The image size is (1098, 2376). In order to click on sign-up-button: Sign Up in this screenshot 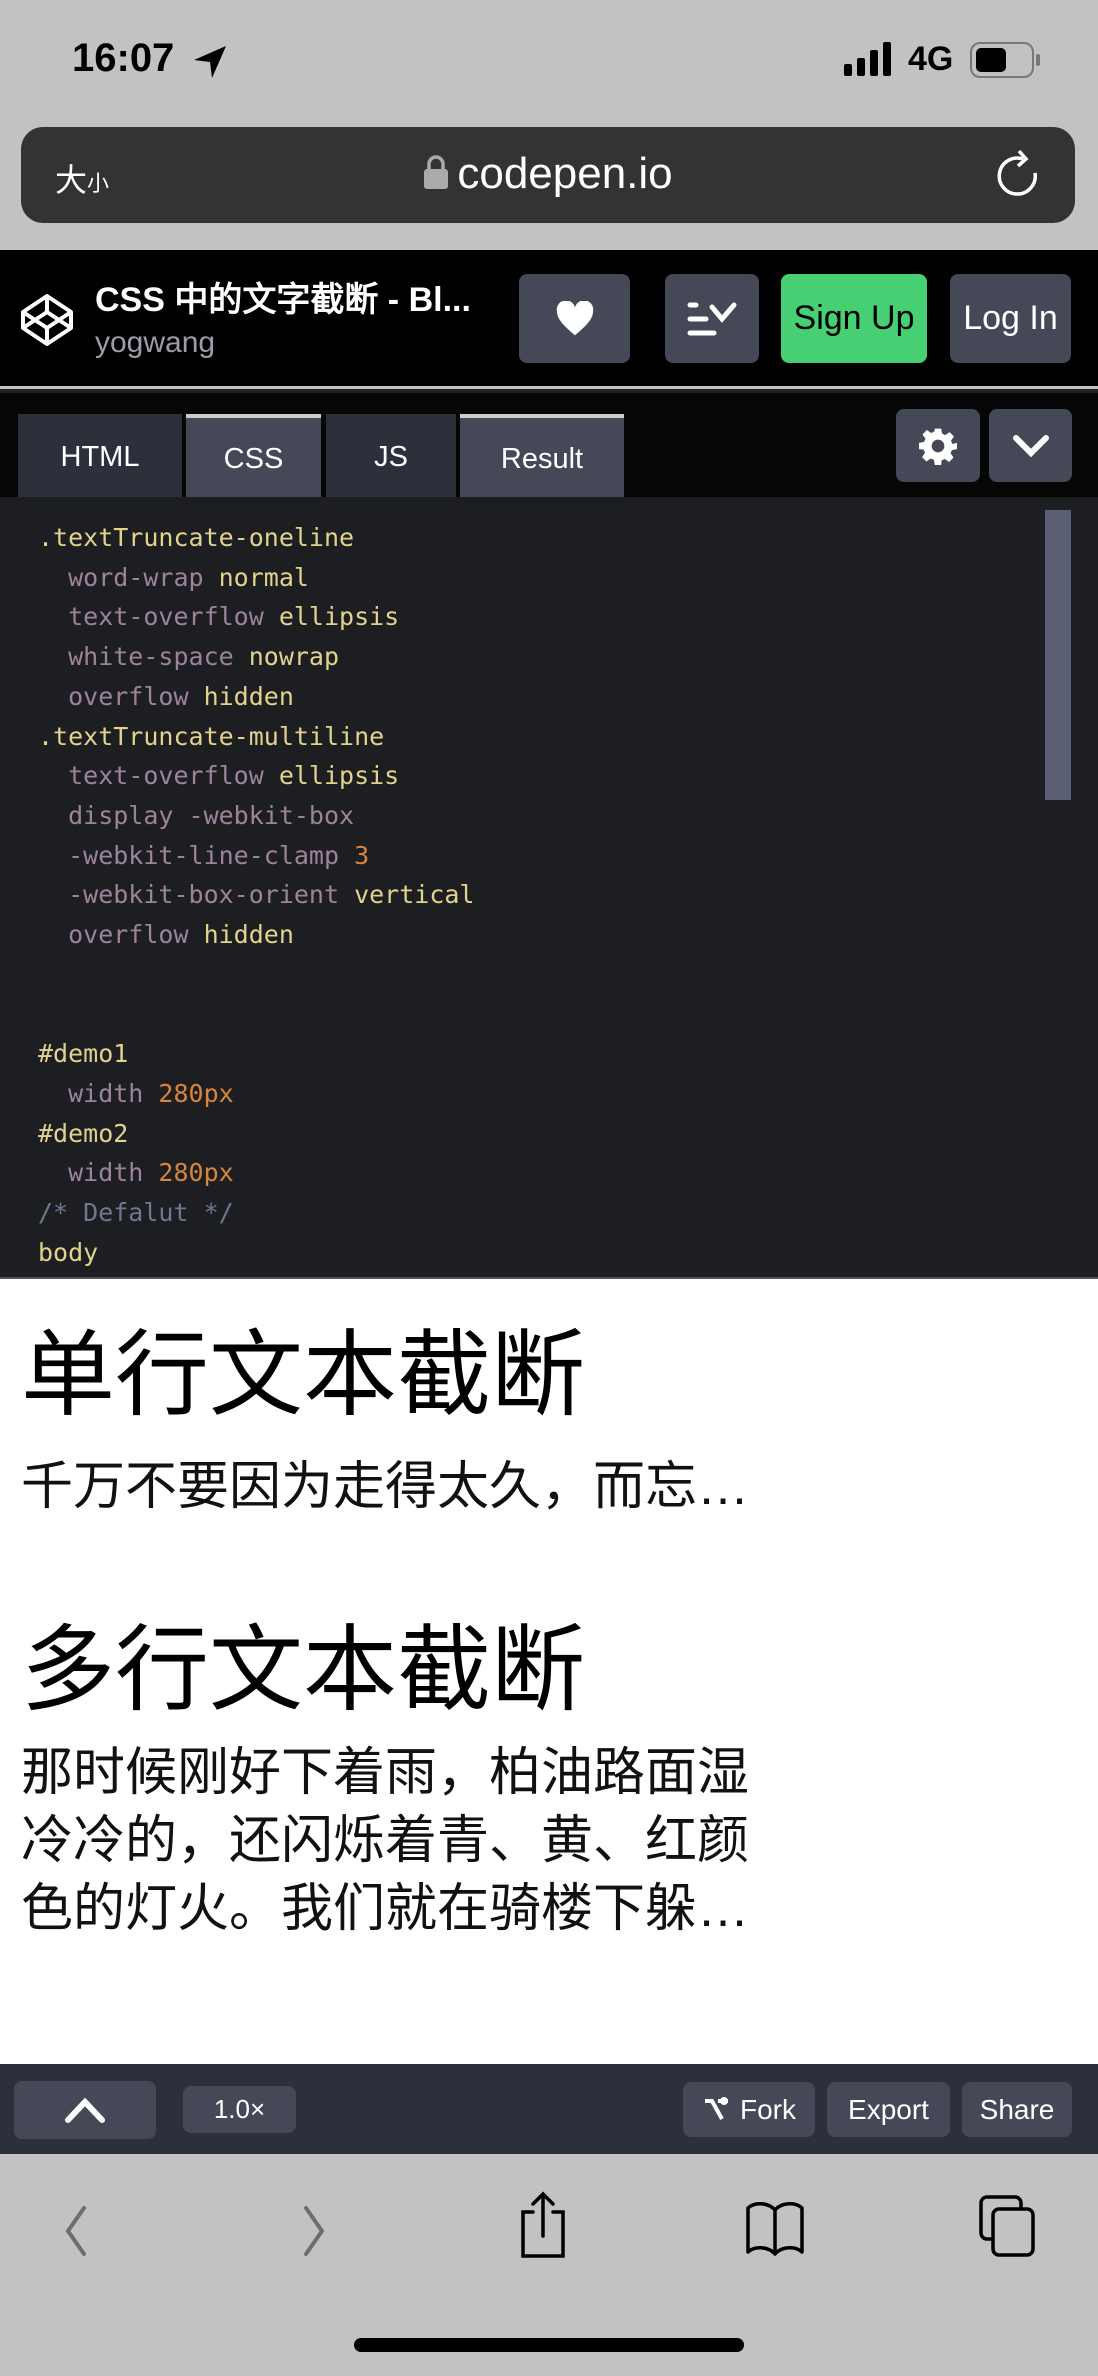, I will do `click(854, 318)`.